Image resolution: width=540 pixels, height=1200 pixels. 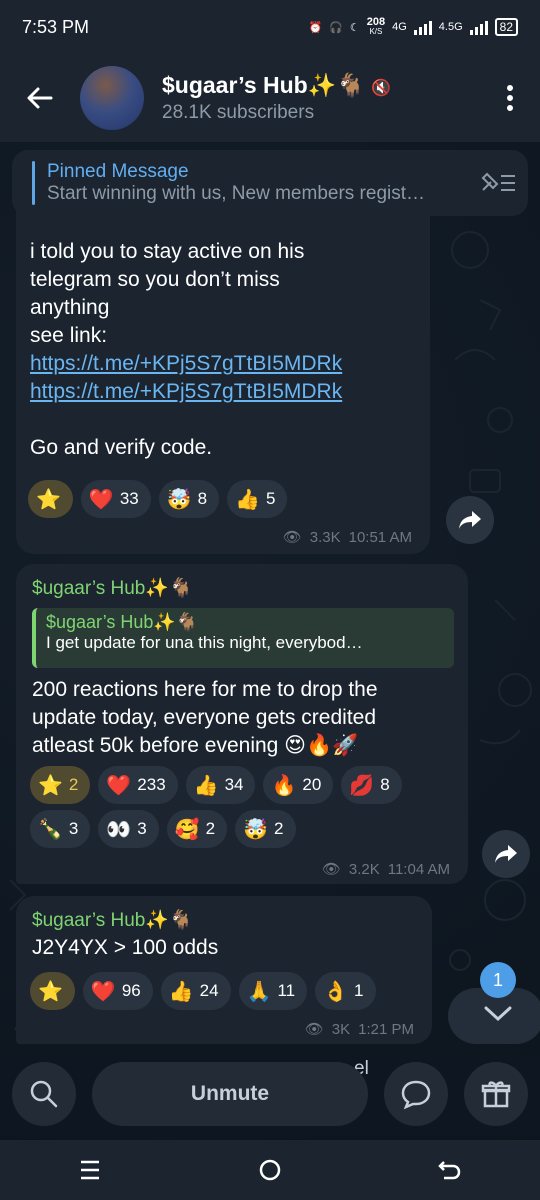 What do you see at coordinates (167, 251) in the screenshot?
I see `message-text-line: i told you to stay active on his` at bounding box center [167, 251].